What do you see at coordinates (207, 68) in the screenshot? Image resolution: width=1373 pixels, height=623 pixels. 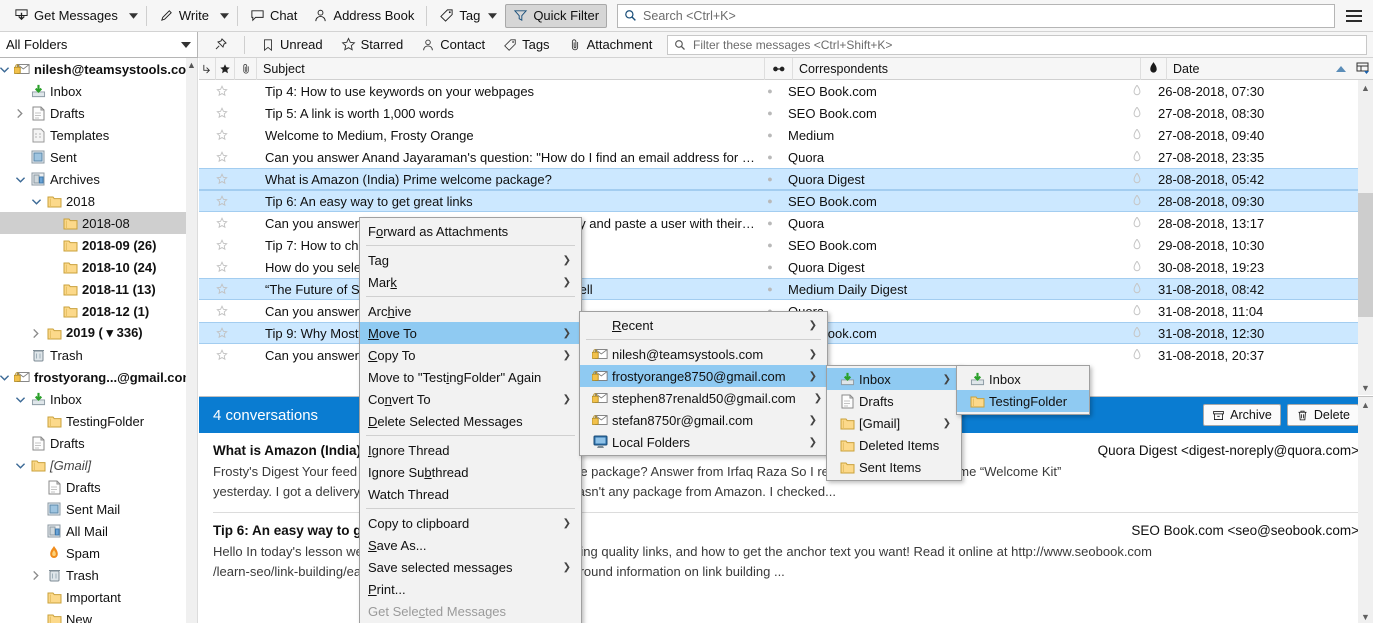 I see `column-thread` at bounding box center [207, 68].